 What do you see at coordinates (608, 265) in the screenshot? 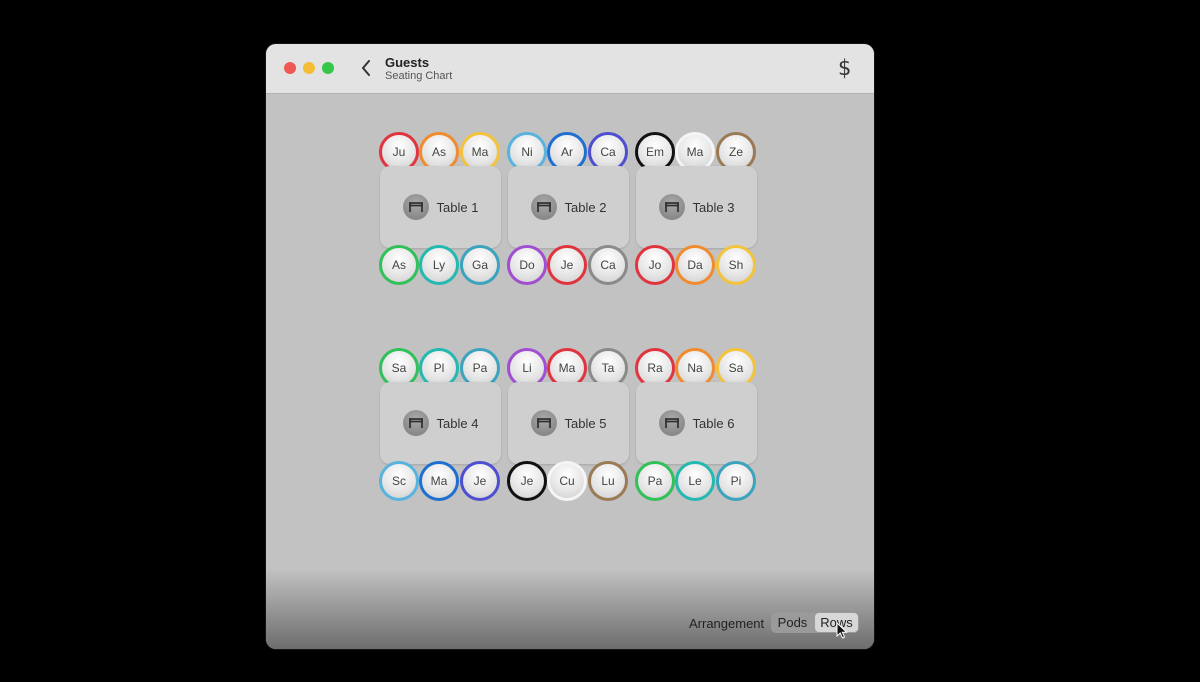
I see `guest-seat: Ca` at bounding box center [608, 265].